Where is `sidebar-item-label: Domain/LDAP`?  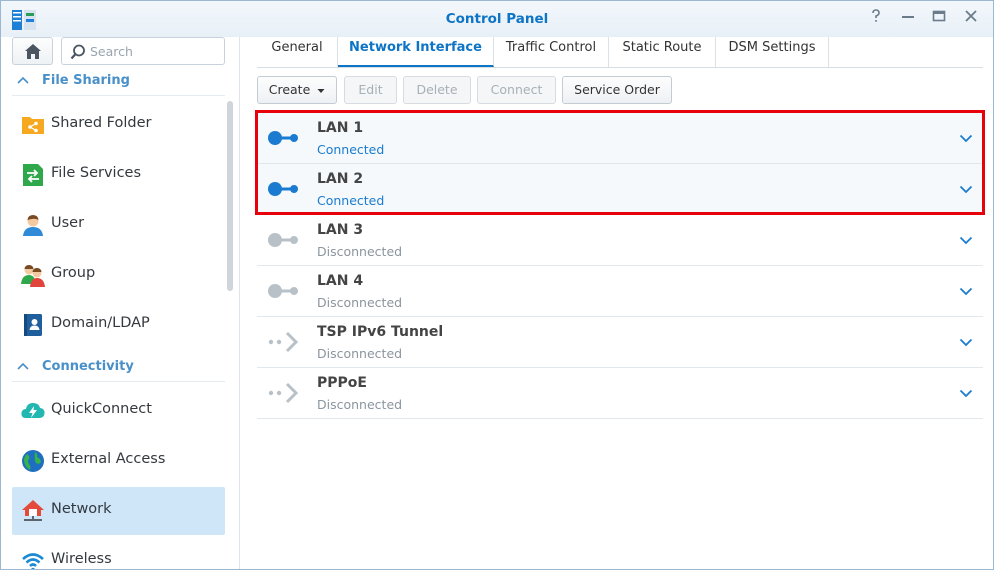
sidebar-item-label: Domain/LDAP is located at coordinates (100, 323).